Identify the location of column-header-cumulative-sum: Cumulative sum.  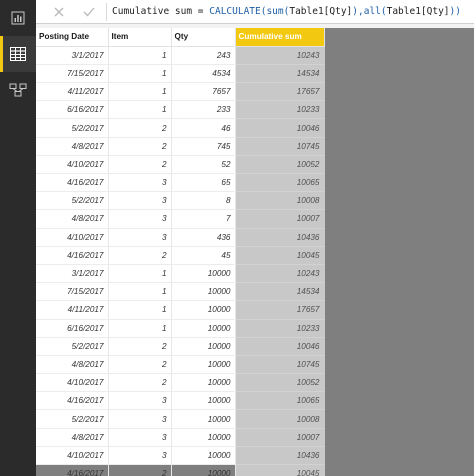
(280, 37).